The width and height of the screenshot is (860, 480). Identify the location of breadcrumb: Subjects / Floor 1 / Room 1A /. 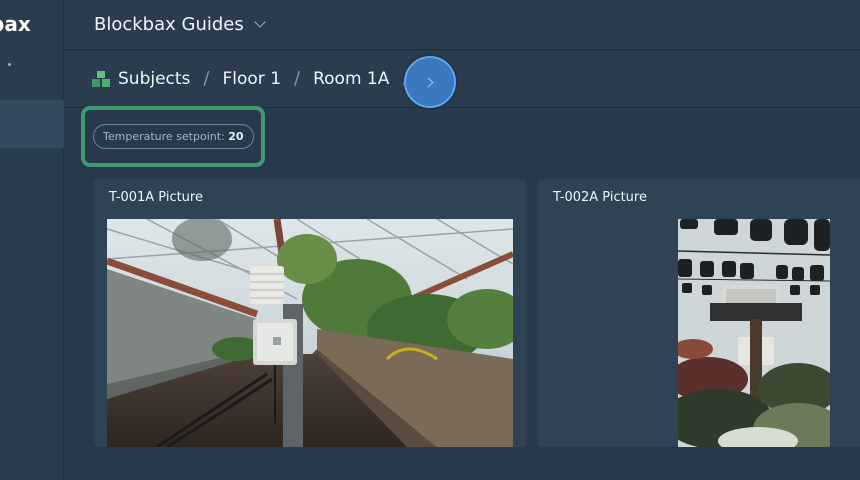
(256, 78).